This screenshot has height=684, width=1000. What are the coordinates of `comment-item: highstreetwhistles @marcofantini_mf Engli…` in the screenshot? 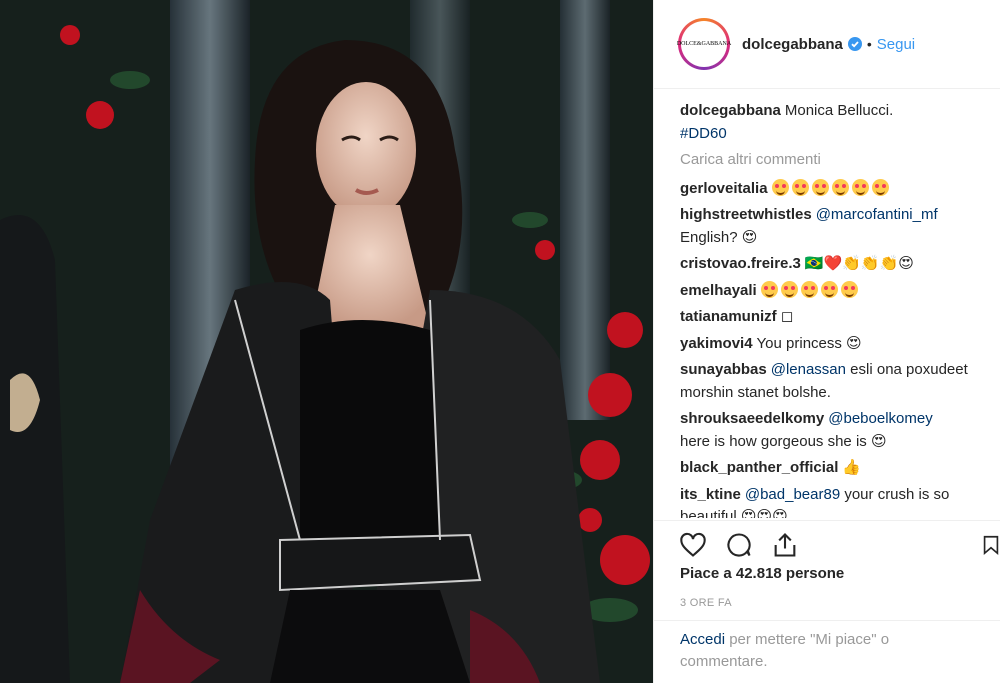 It's located at (835, 226).